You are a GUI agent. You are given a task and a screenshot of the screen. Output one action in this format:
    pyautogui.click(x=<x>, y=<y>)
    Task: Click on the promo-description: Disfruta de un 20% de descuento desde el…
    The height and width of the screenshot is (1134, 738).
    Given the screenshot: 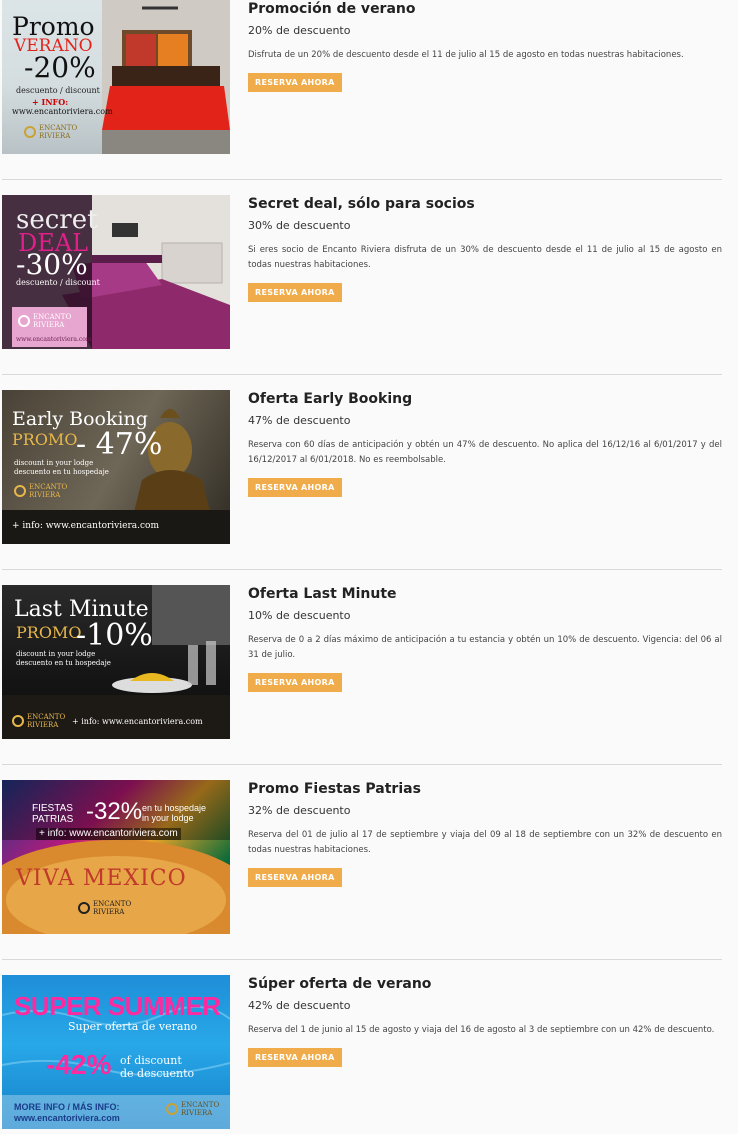 What is the action you would take?
    pyautogui.click(x=466, y=55)
    